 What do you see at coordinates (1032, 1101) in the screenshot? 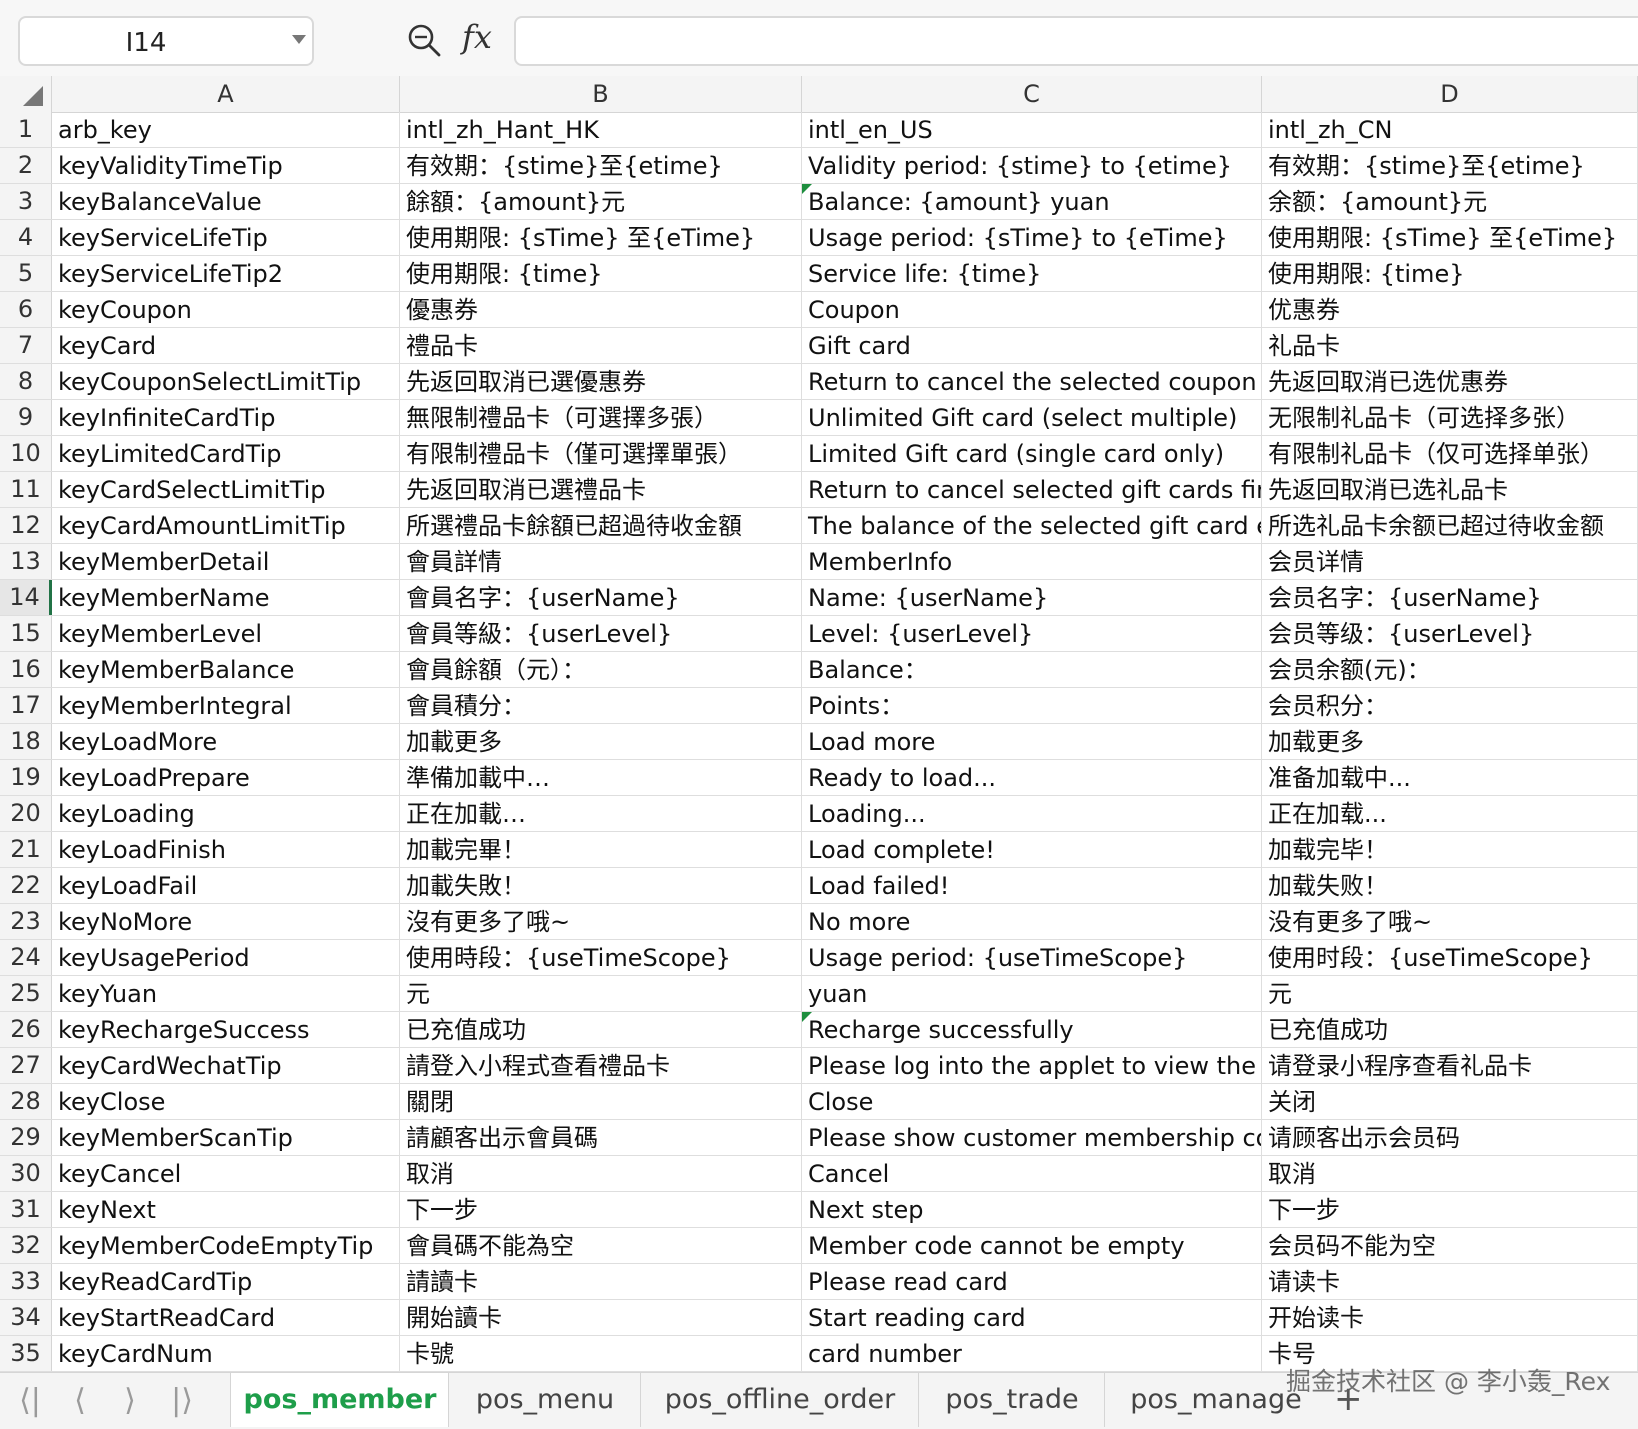
I see `cell-en-us: Close` at bounding box center [1032, 1101].